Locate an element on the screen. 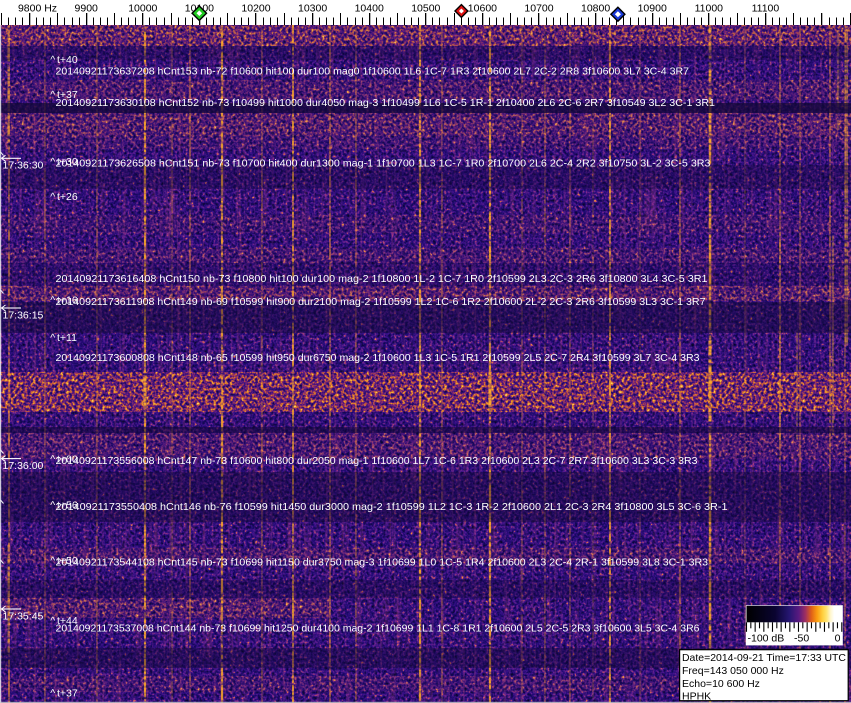 This screenshot has height=703, width=851. svg-text: 10000 is located at coordinates (142, 9).